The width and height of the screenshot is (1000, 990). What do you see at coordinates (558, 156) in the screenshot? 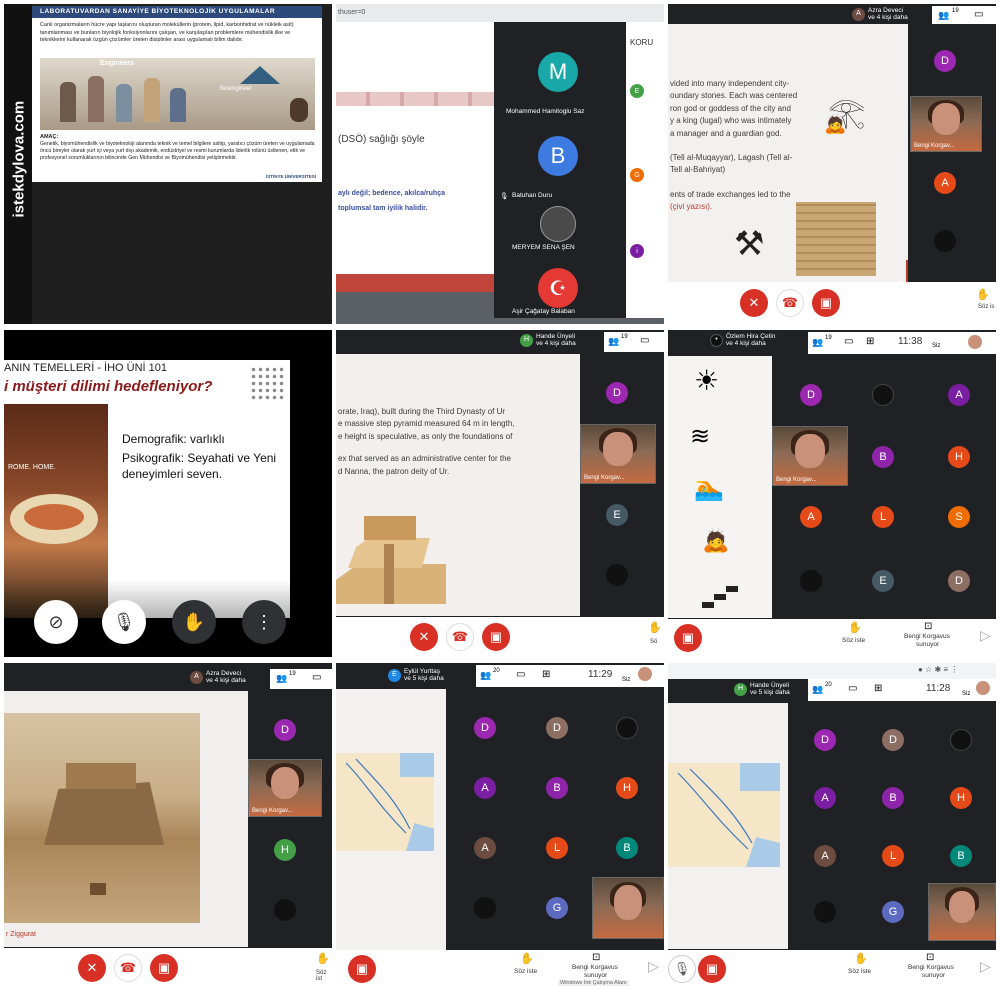
I see `participant-avatar: B` at bounding box center [558, 156].